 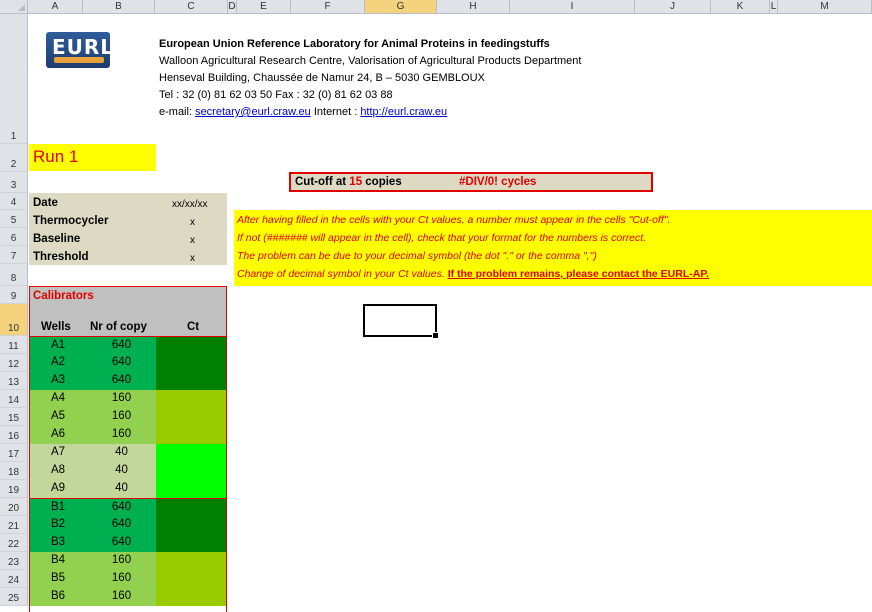 I want to click on table-row: B4 160, so click(x=128, y=561).